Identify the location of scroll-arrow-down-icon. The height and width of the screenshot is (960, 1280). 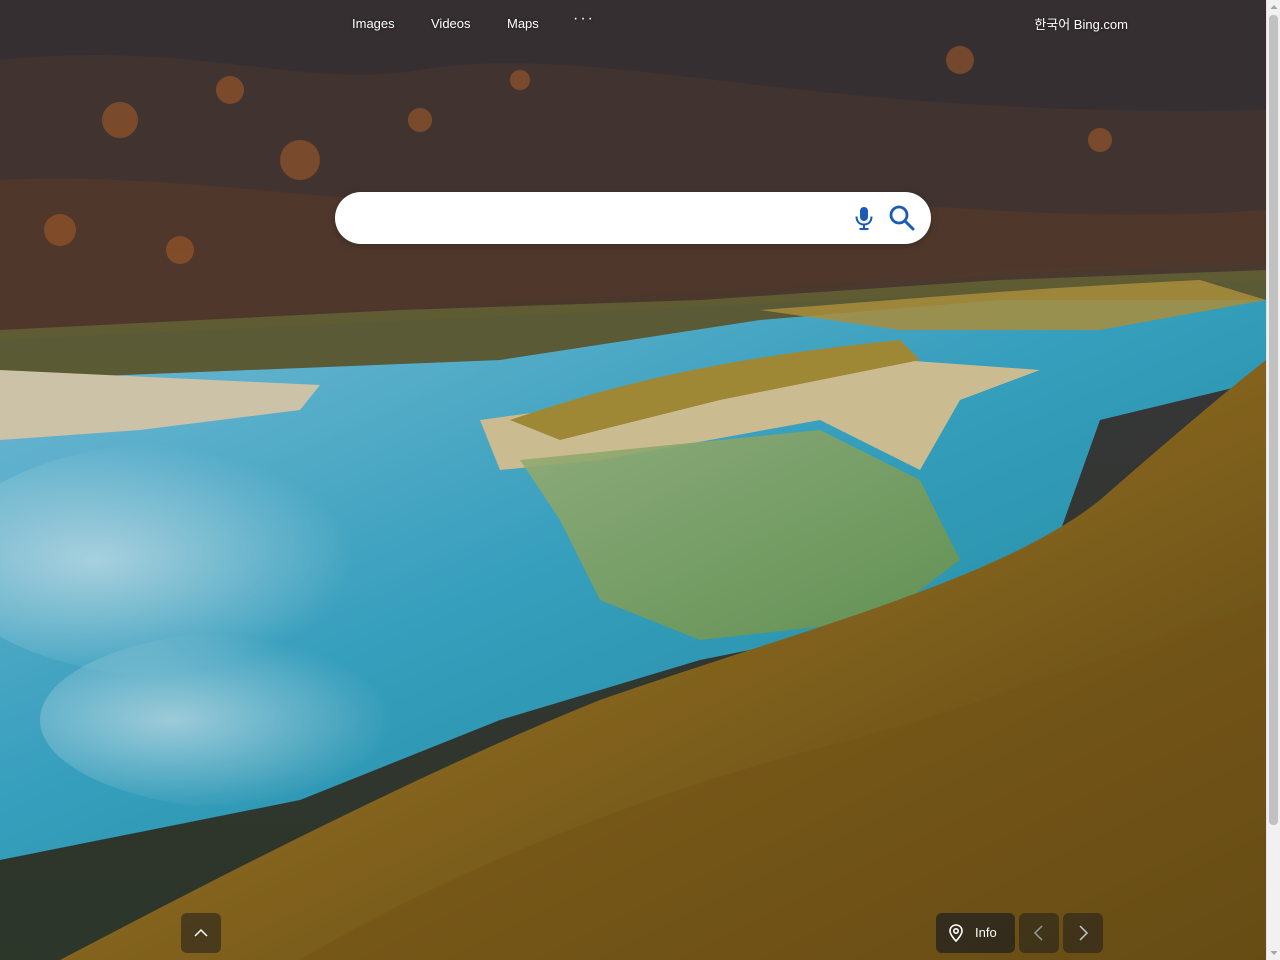
(1273, 953).